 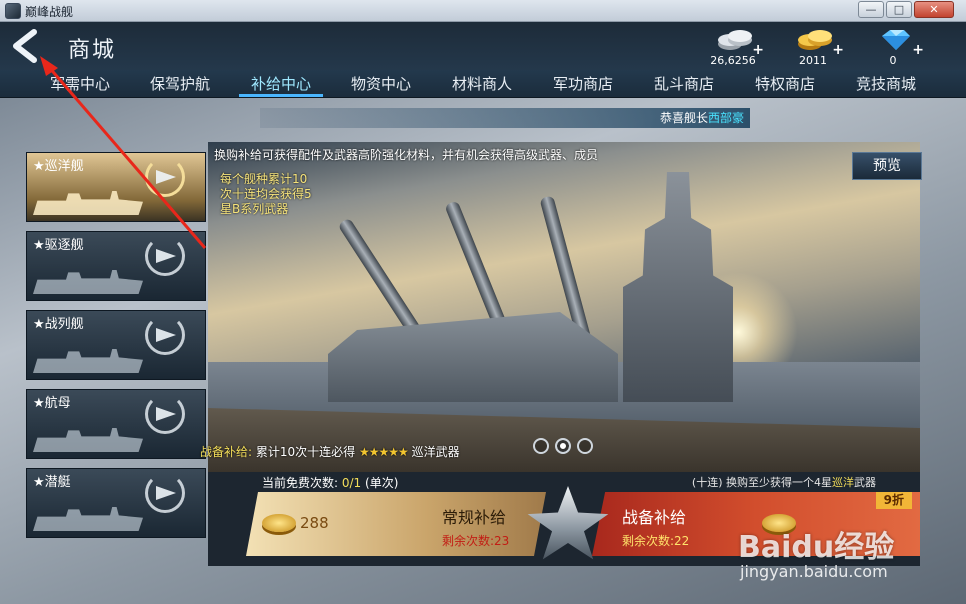 What do you see at coordinates (865, 482) in the screenshot?
I see `ten-pull-suffix: 武器` at bounding box center [865, 482].